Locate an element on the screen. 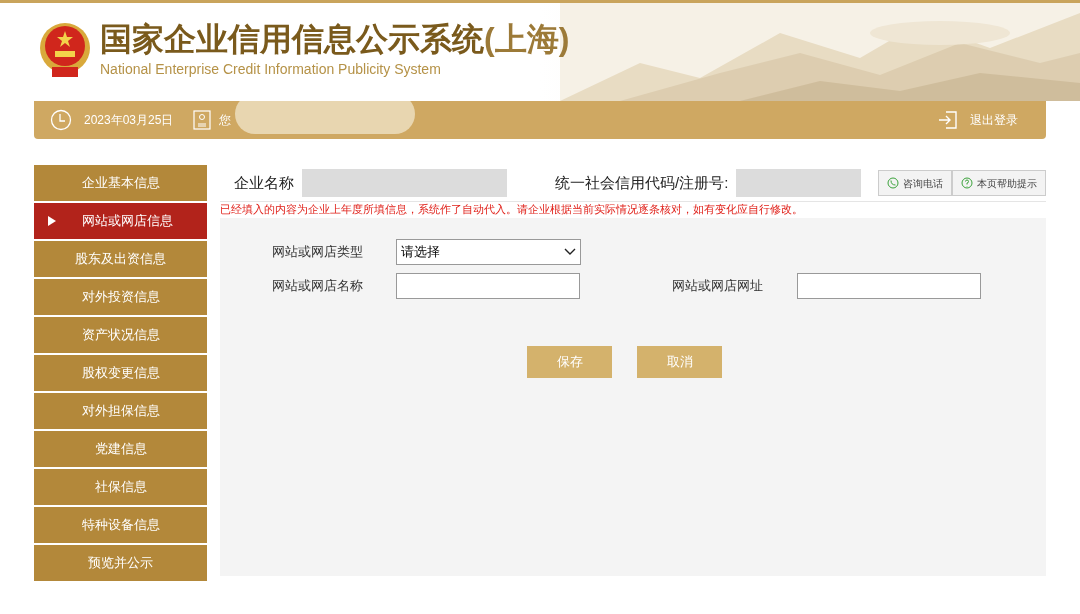 This screenshot has height=614, width=1080. company-name-label: 企业名称 is located at coordinates (264, 182).